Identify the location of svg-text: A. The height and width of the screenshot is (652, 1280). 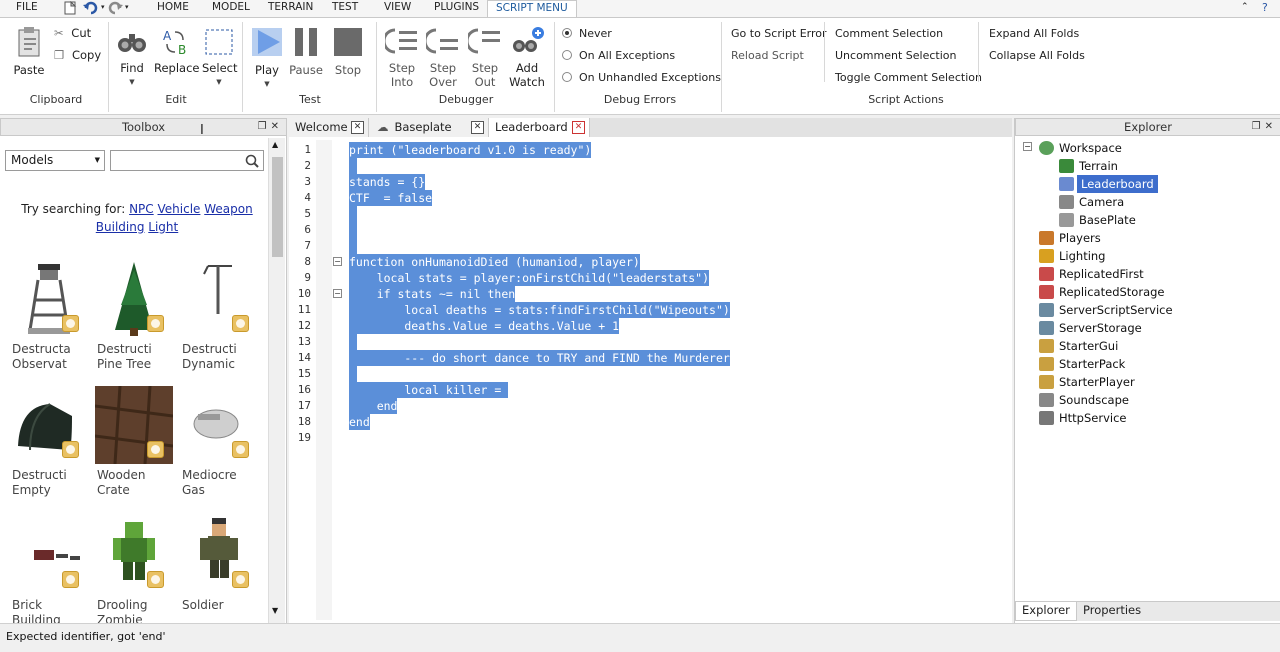
(167, 36).